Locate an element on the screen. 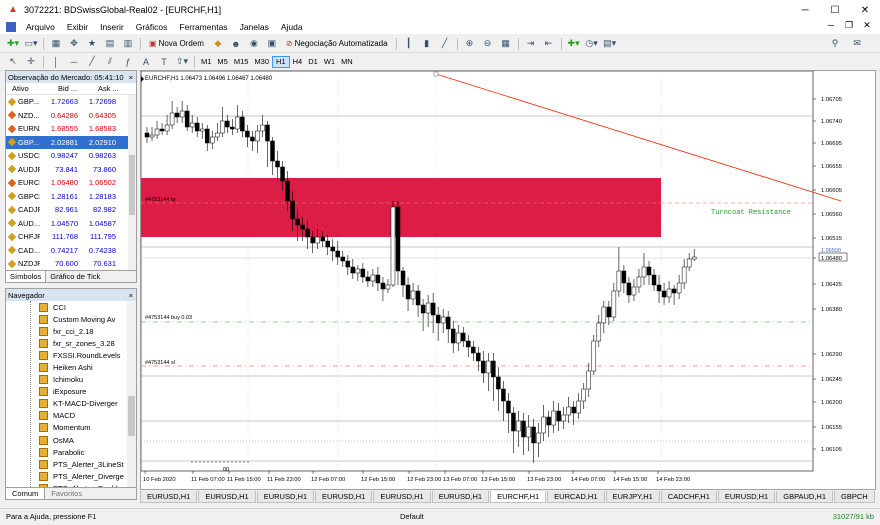 The image size is (880, 525). navigator-icon: ★ is located at coordinates (92, 44).